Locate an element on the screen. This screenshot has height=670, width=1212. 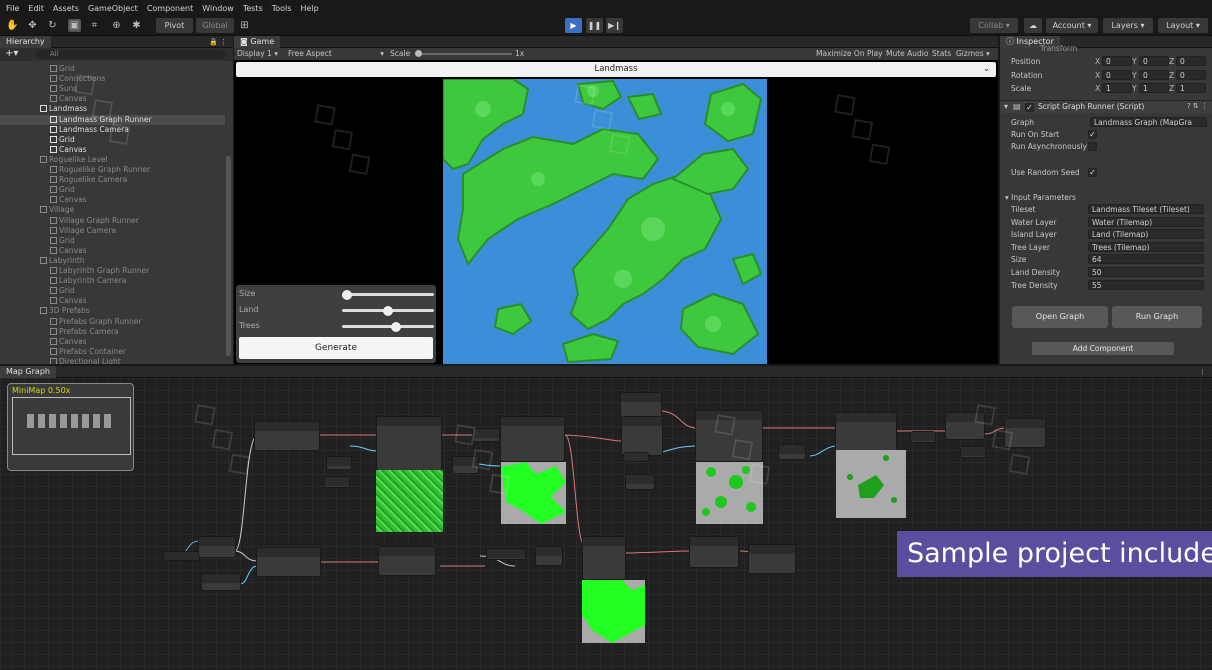
component-menu-icon: ? ⇅ ⋮ is located at coordinates (1197, 106).